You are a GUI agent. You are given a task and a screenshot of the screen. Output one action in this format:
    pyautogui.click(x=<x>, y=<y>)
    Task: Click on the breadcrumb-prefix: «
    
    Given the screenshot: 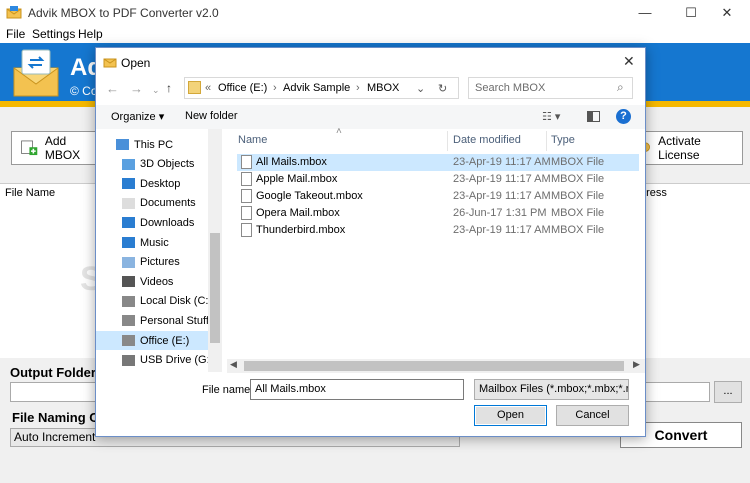 What is the action you would take?
    pyautogui.click(x=208, y=88)
    